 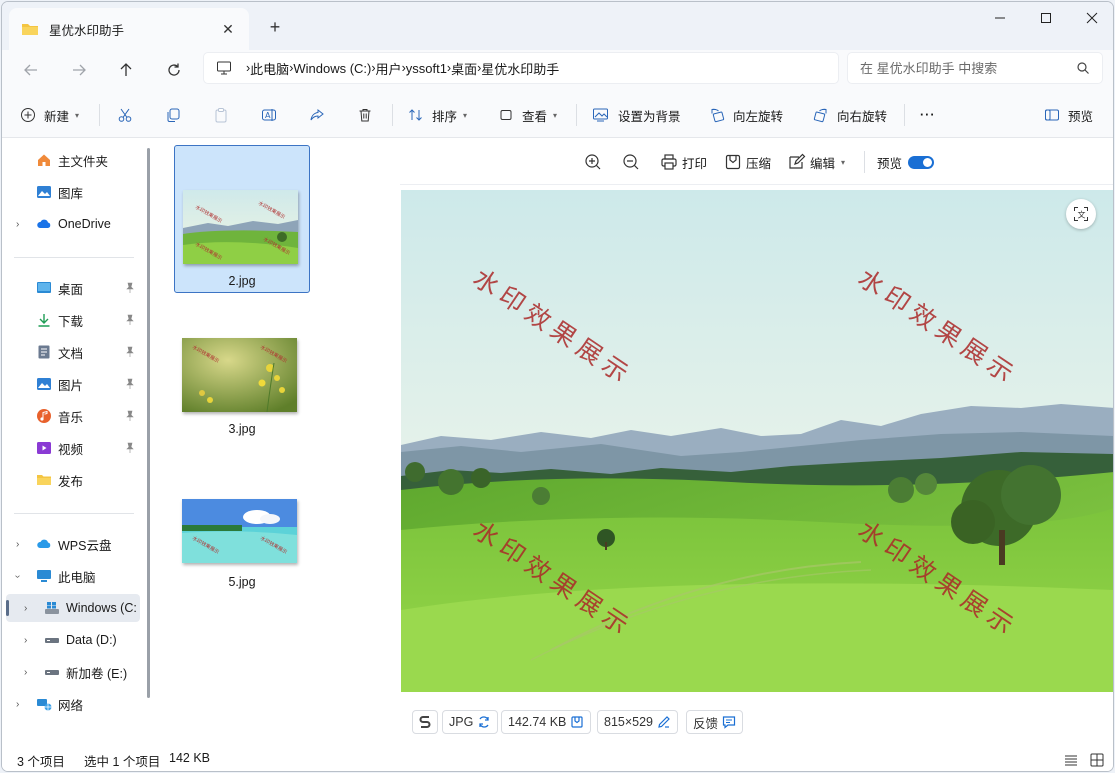 I want to click on sidebar-item-data-d: › Data (D:), so click(x=72, y=640).